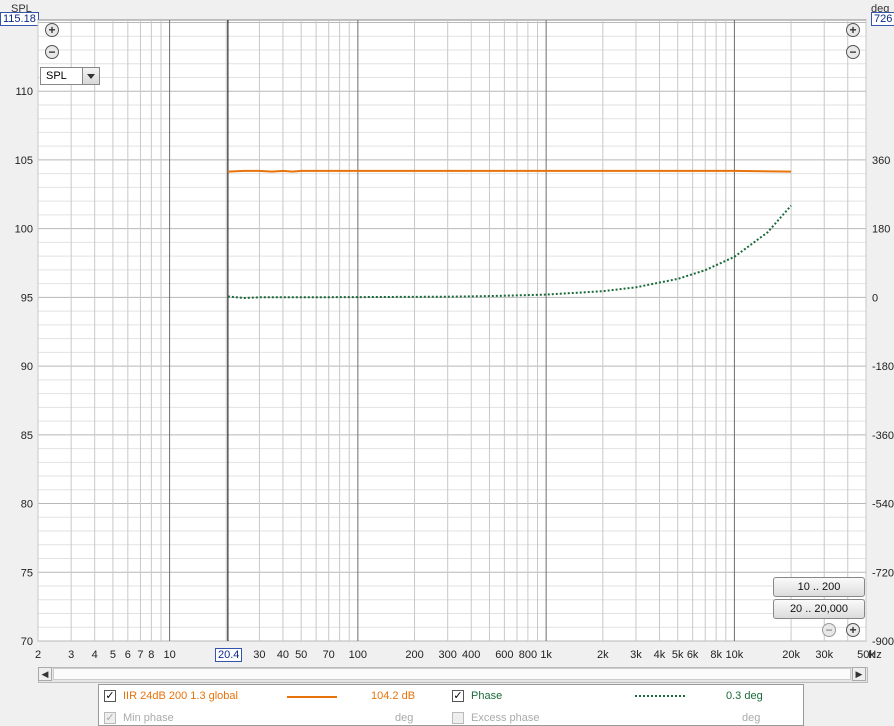 The height and width of the screenshot is (726, 894). I want to click on right-axis-tick-label: -180, so click(883, 367).